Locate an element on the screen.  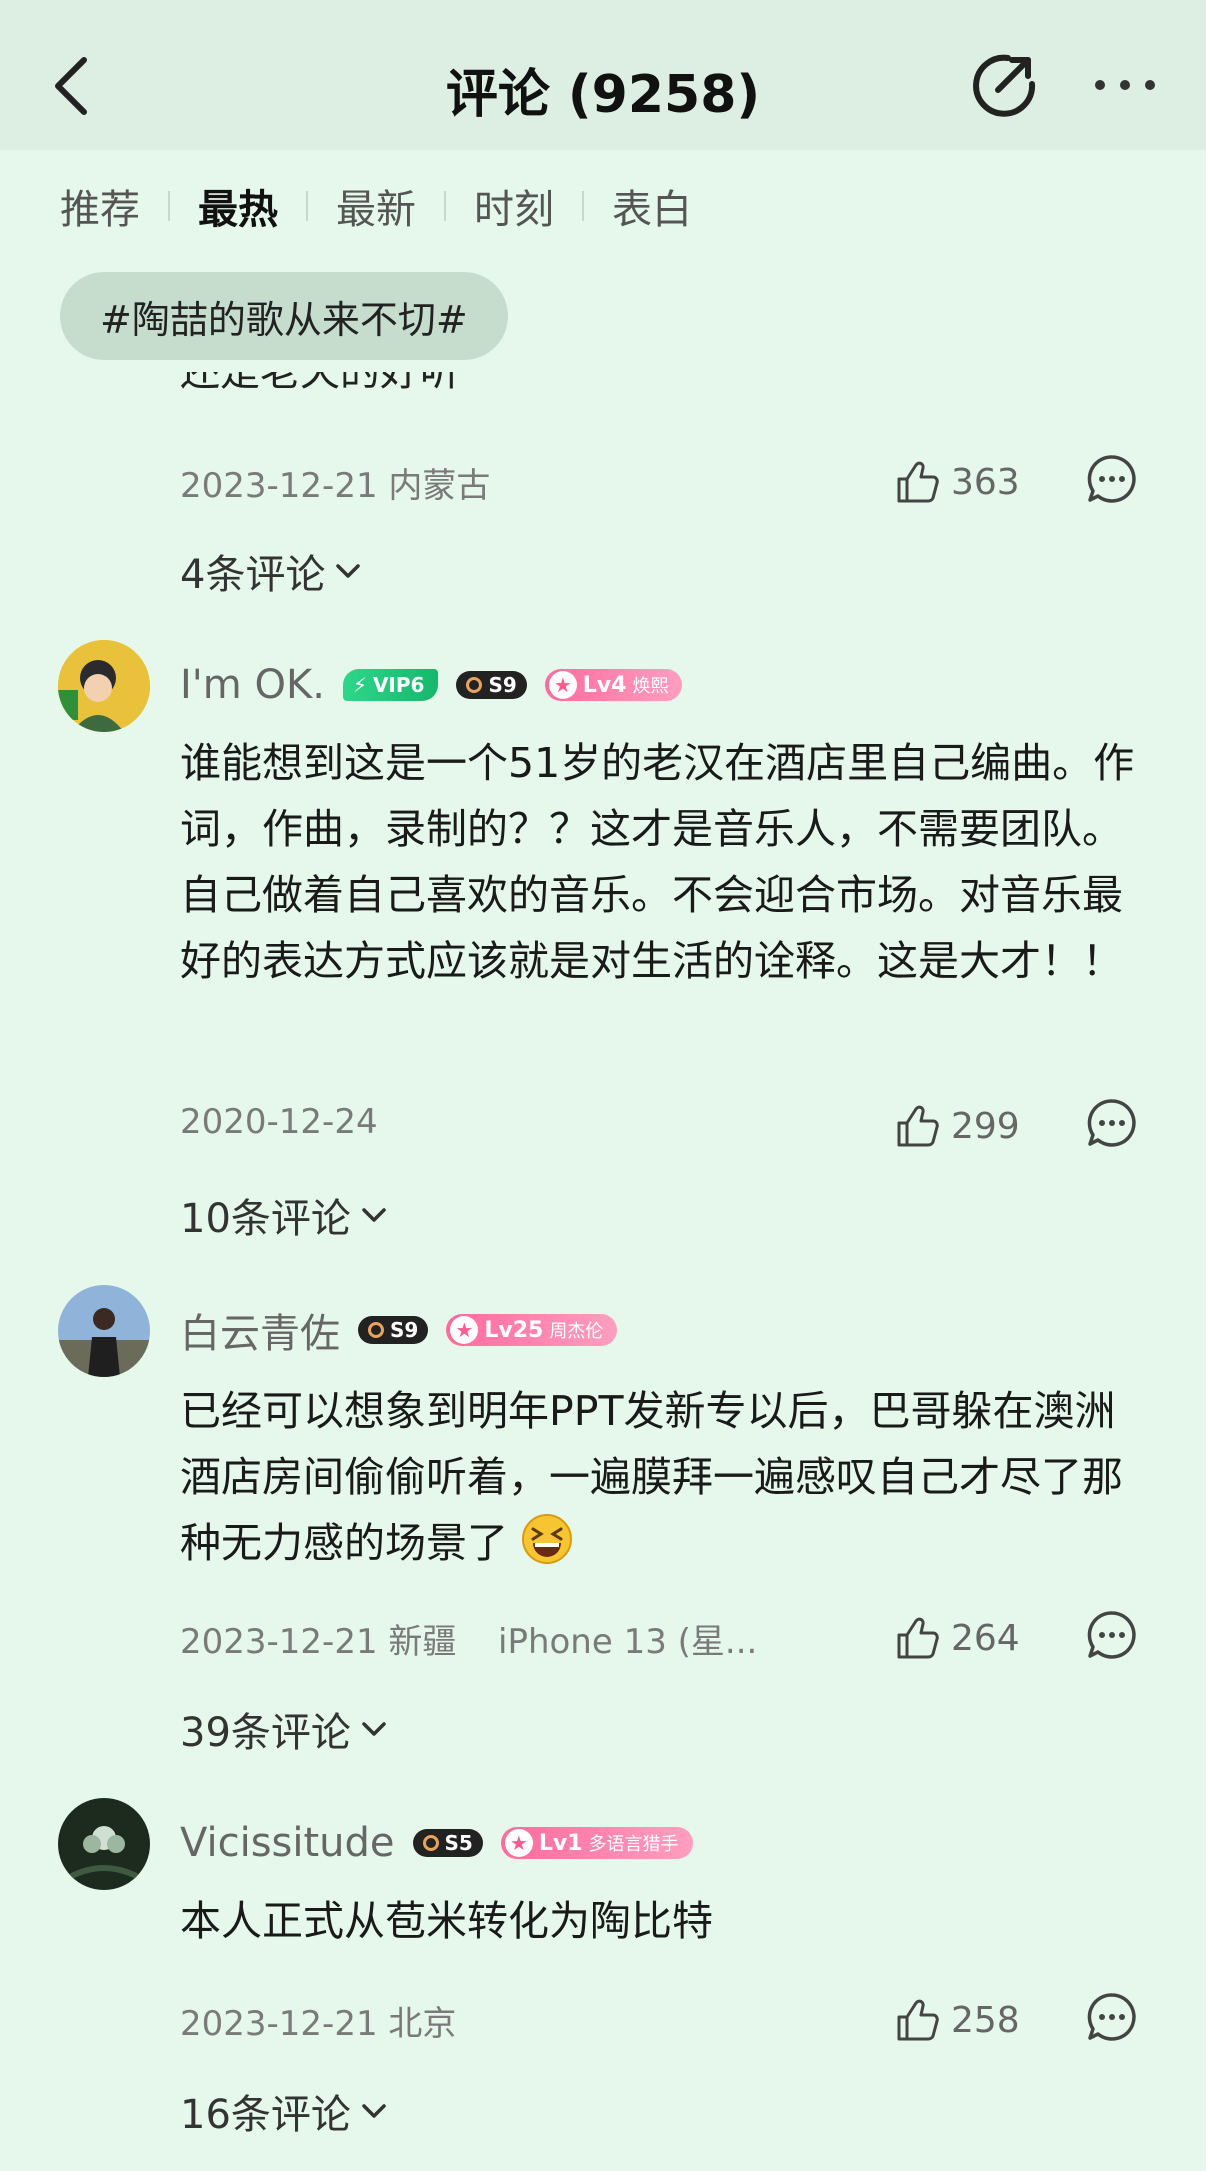
replies-link: 4条评论 is located at coordinates (271, 571).